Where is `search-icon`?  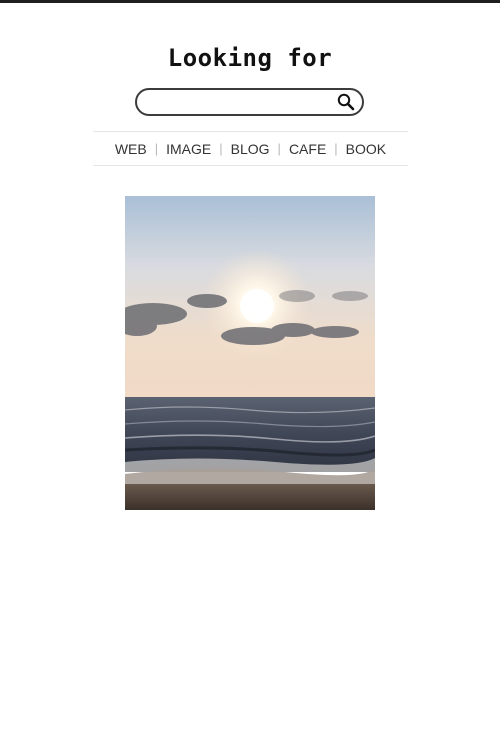
search-icon is located at coordinates (346, 102).